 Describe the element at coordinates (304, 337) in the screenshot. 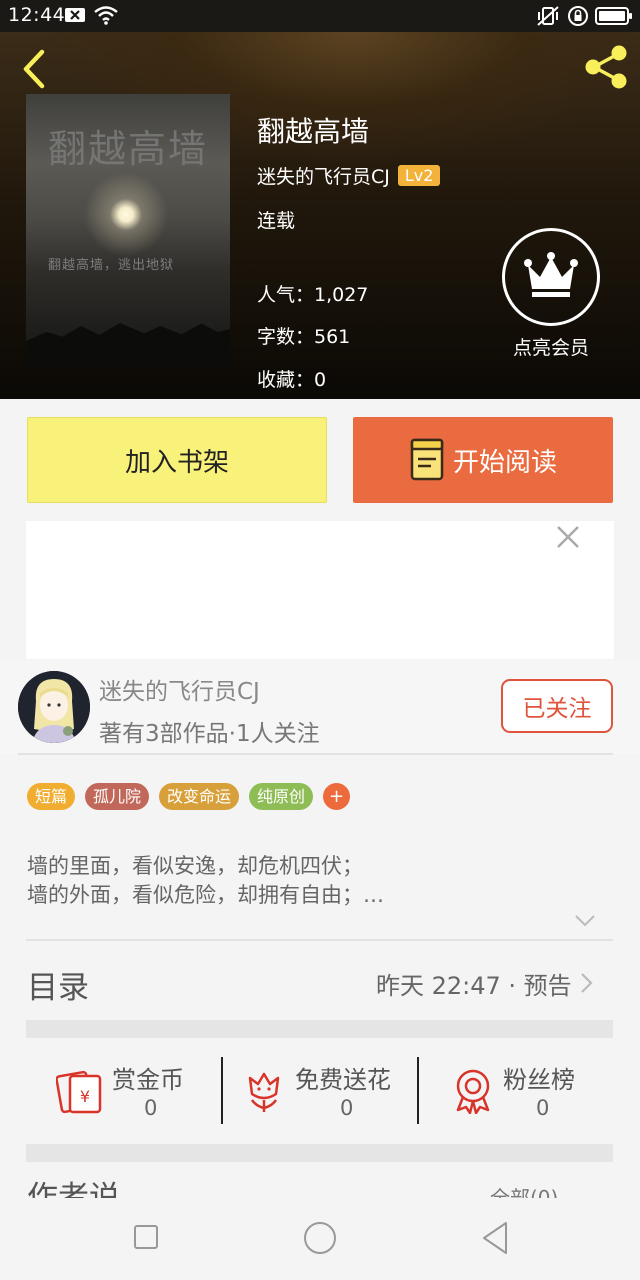

I see `word-count: 字数：561` at that location.